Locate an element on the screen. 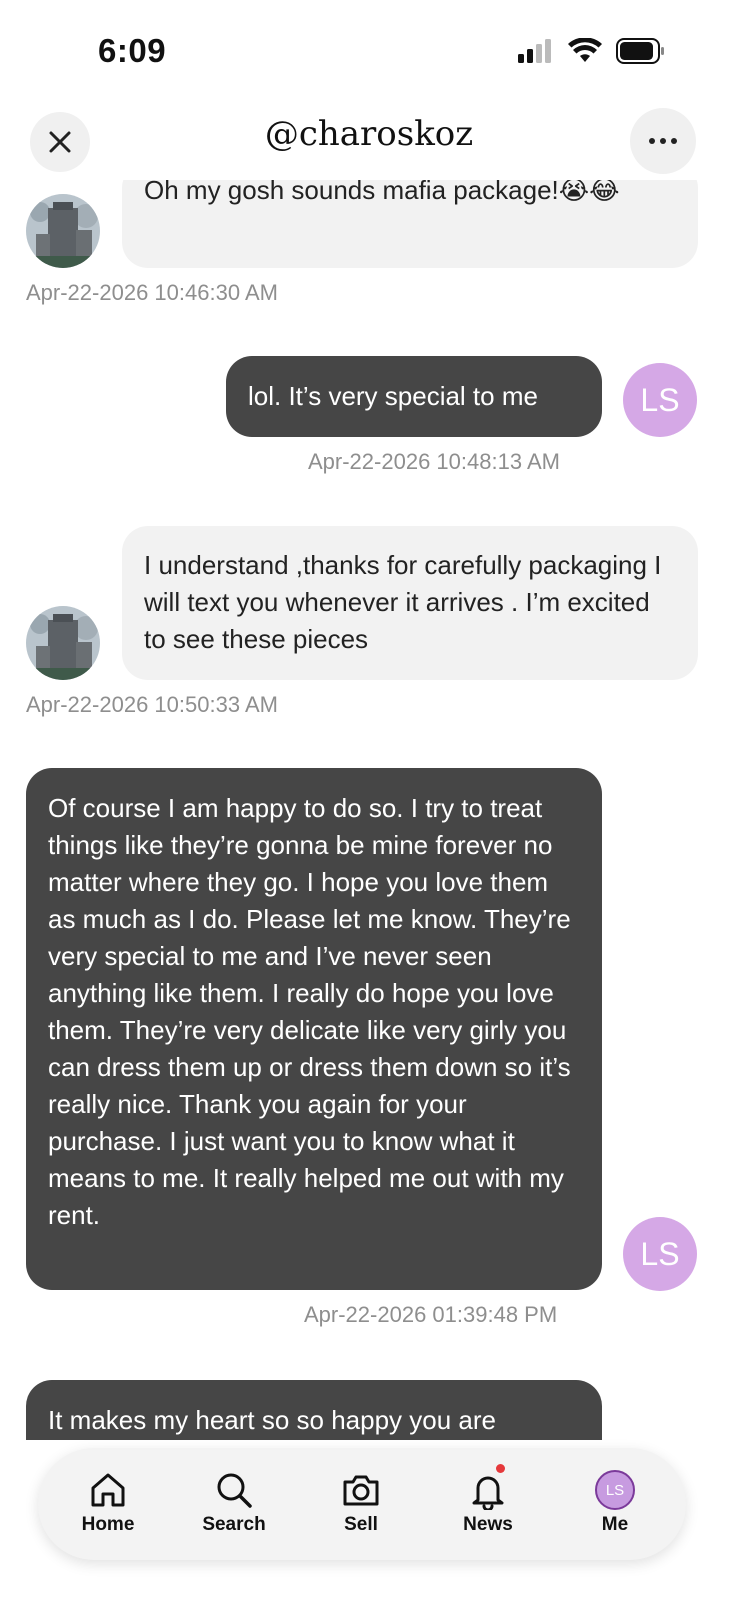  tab-label: Home is located at coordinates (108, 1524).